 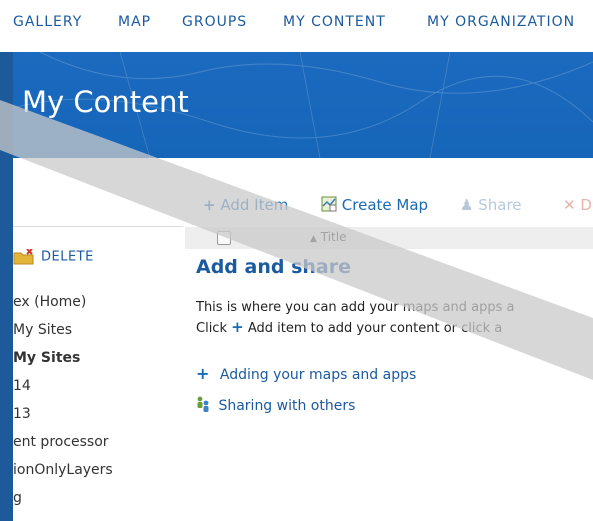 I want to click on create-map-label: Create Map, so click(x=385, y=205).